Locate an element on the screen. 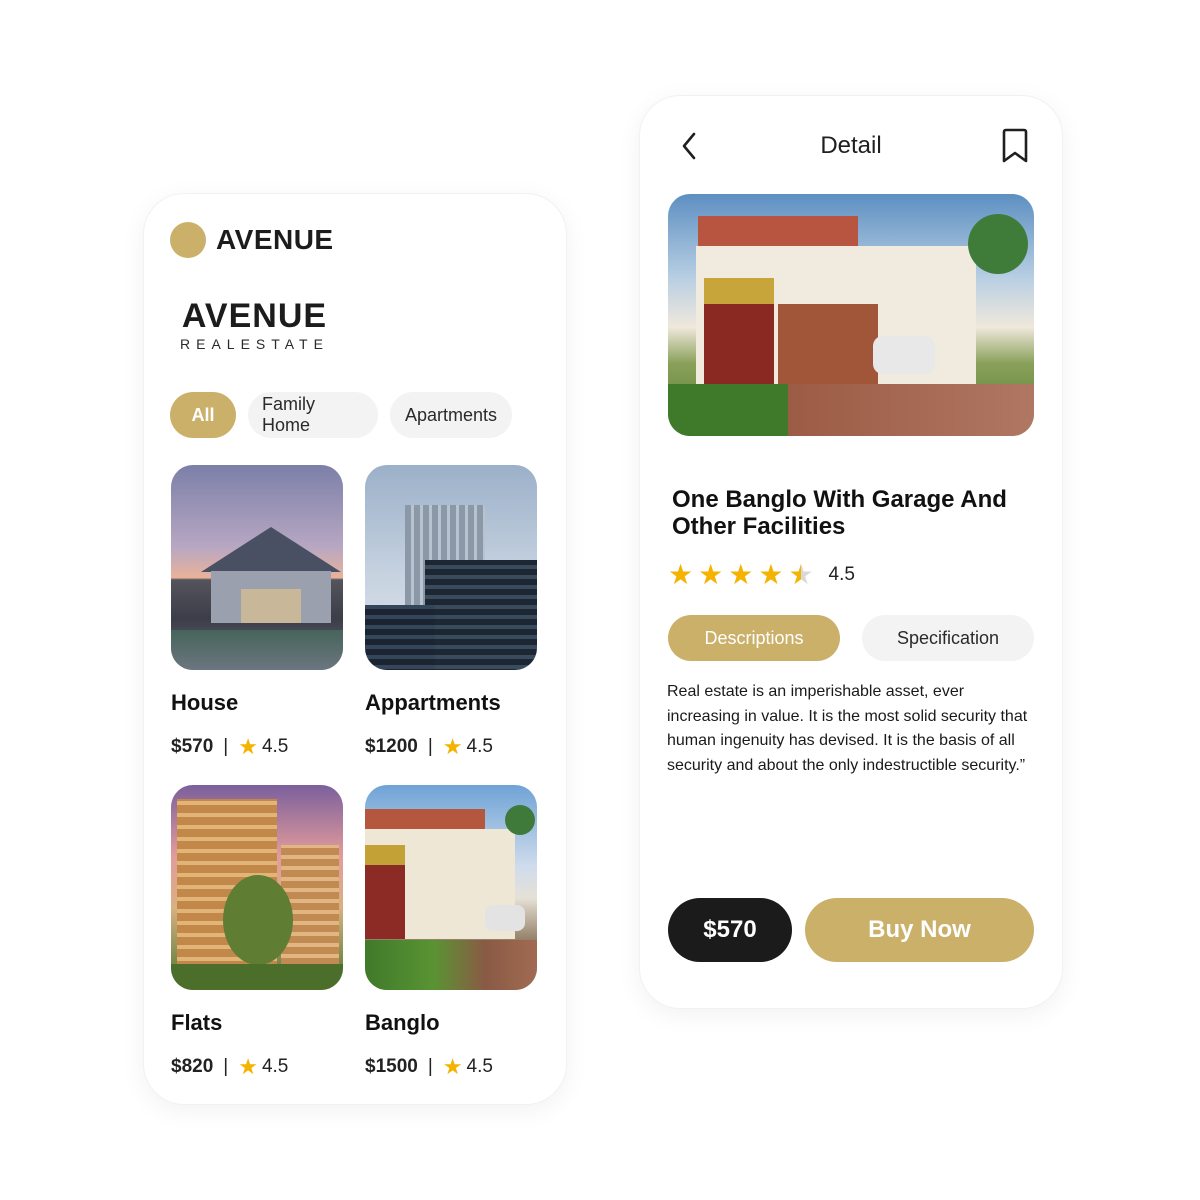 Image resolution: width=1200 pixels, height=1200 pixels. banglo-image is located at coordinates (451, 887).